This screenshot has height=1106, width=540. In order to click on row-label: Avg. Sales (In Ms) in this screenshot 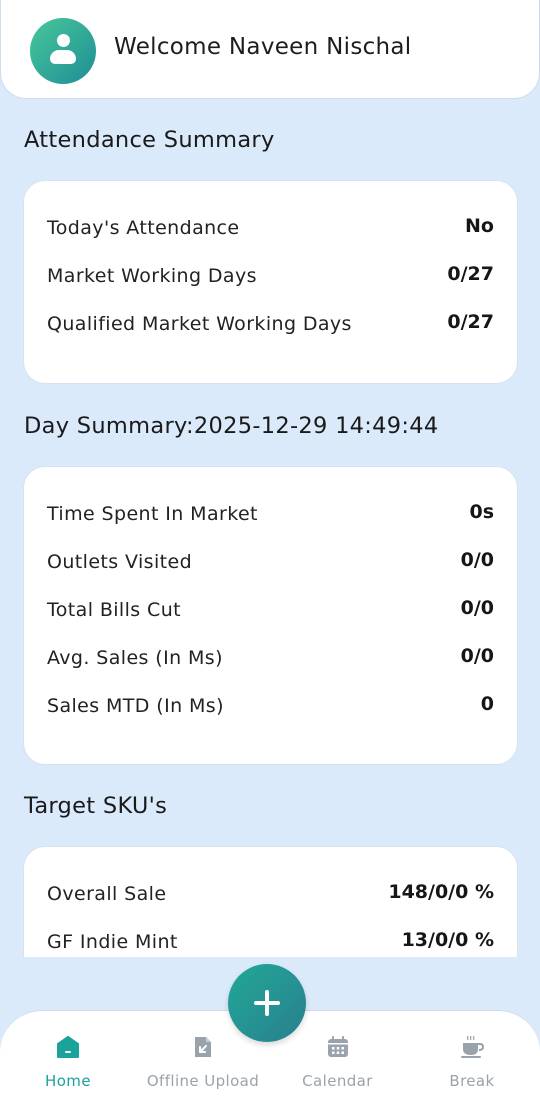, I will do `click(135, 658)`.